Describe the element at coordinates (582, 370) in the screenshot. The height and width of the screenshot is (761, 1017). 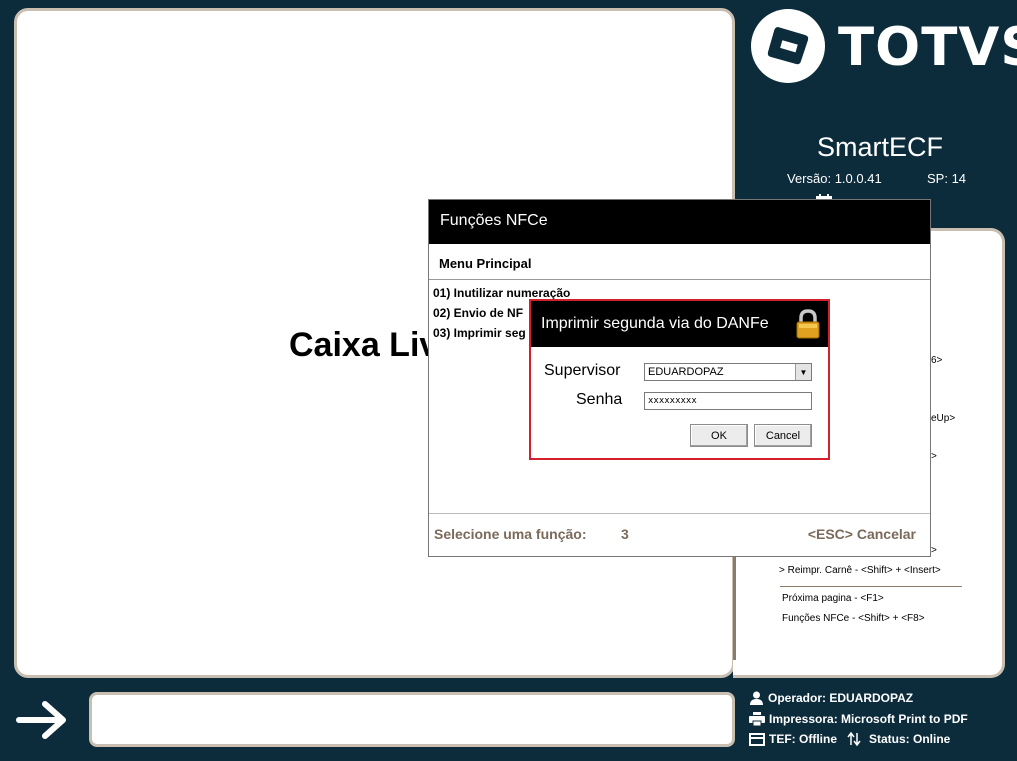
I see `supervisor-label: Supervisor` at that location.